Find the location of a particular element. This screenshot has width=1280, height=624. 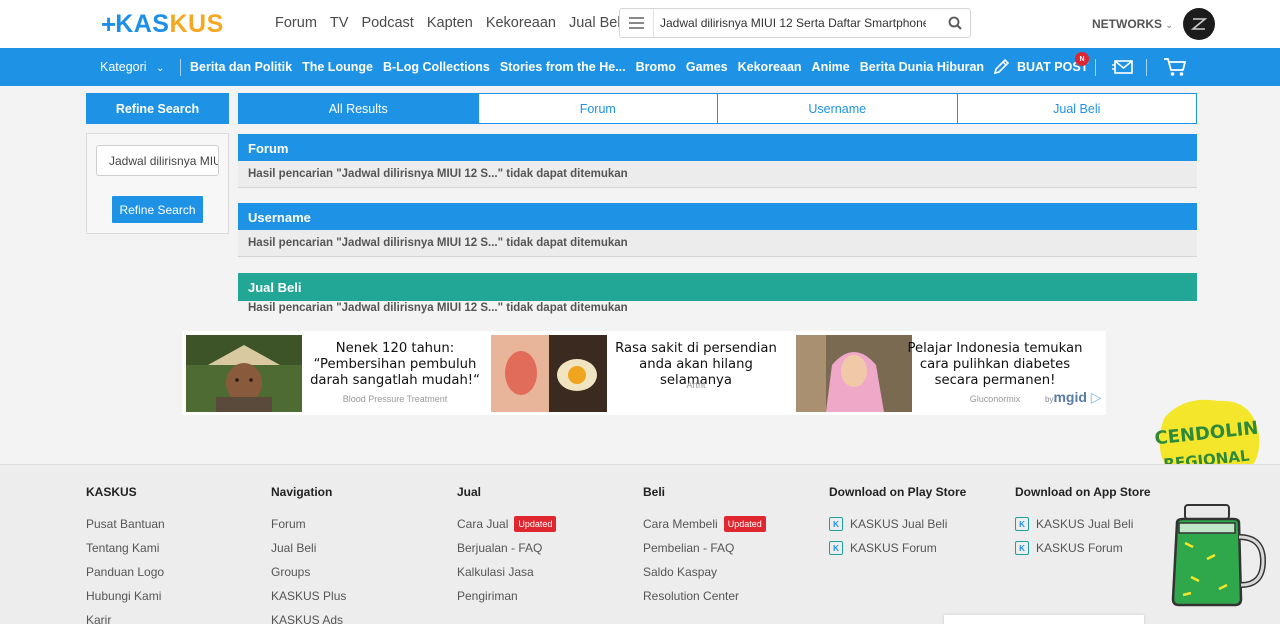

refine-search-button: Refine Search is located at coordinates (157, 209).